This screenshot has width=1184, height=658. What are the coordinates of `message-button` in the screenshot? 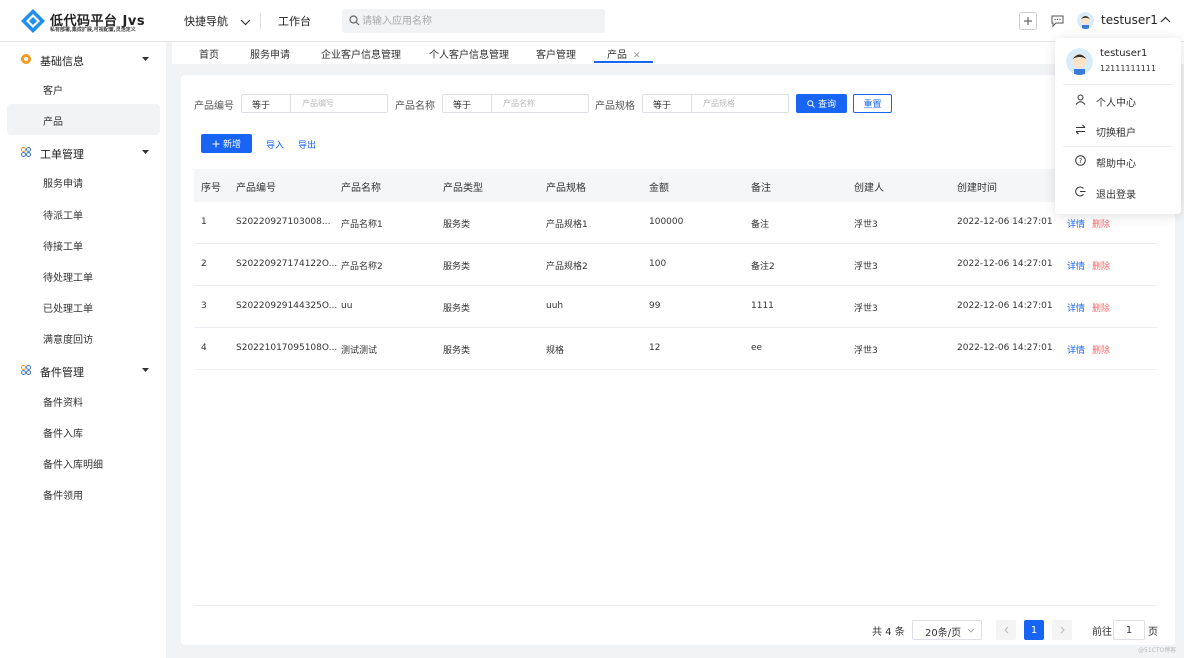 It's located at (1057, 21).